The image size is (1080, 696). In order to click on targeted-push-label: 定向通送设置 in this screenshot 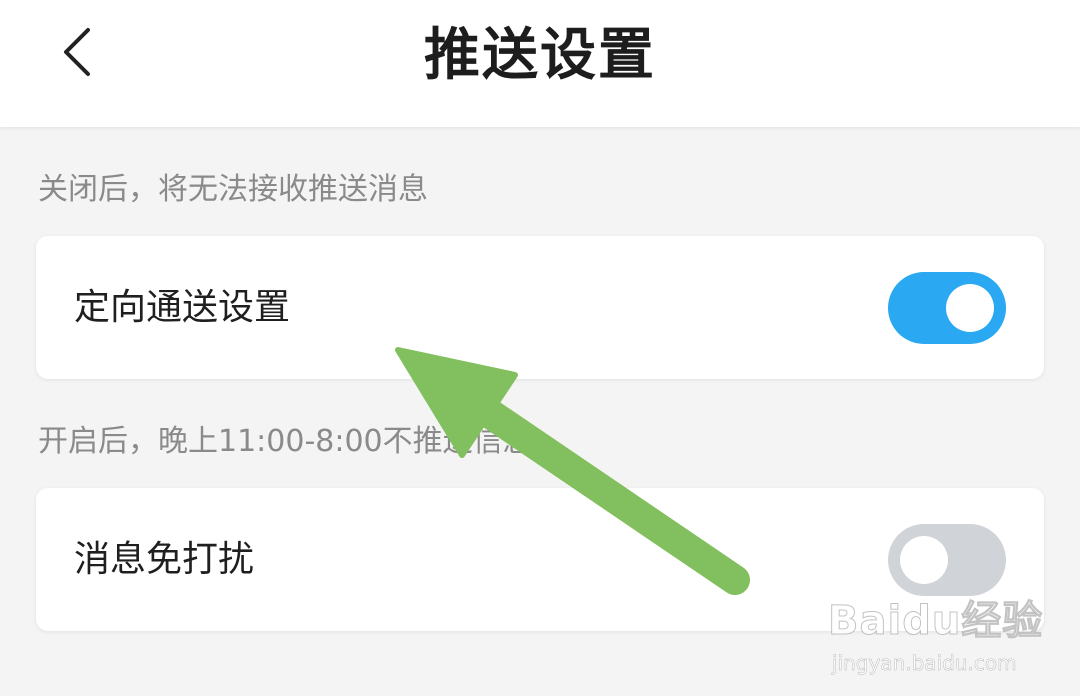, I will do `click(182, 307)`.